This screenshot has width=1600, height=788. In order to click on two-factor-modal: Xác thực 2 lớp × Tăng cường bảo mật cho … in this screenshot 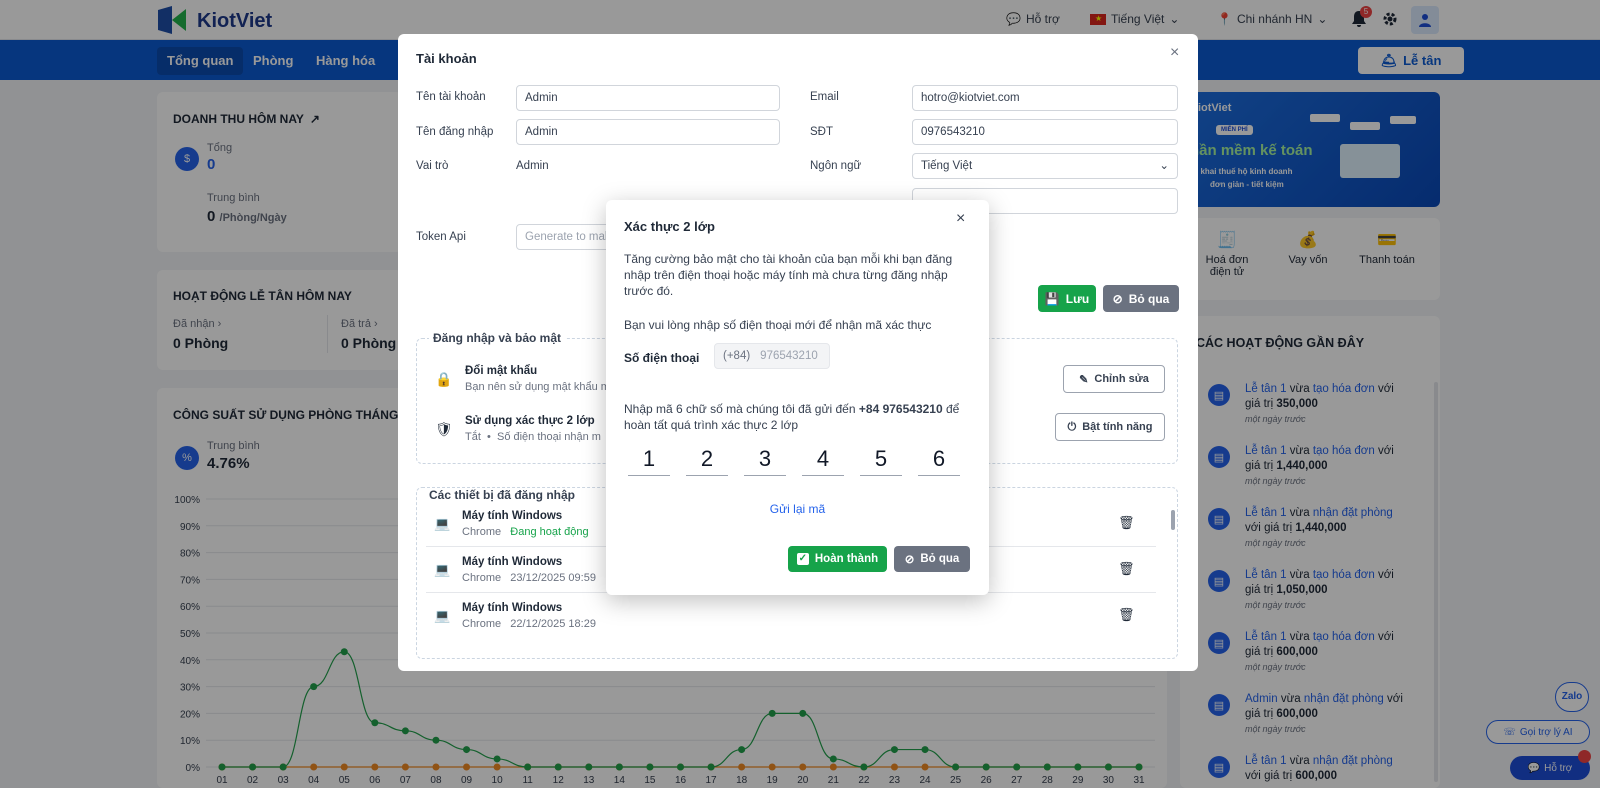, I will do `click(797, 397)`.